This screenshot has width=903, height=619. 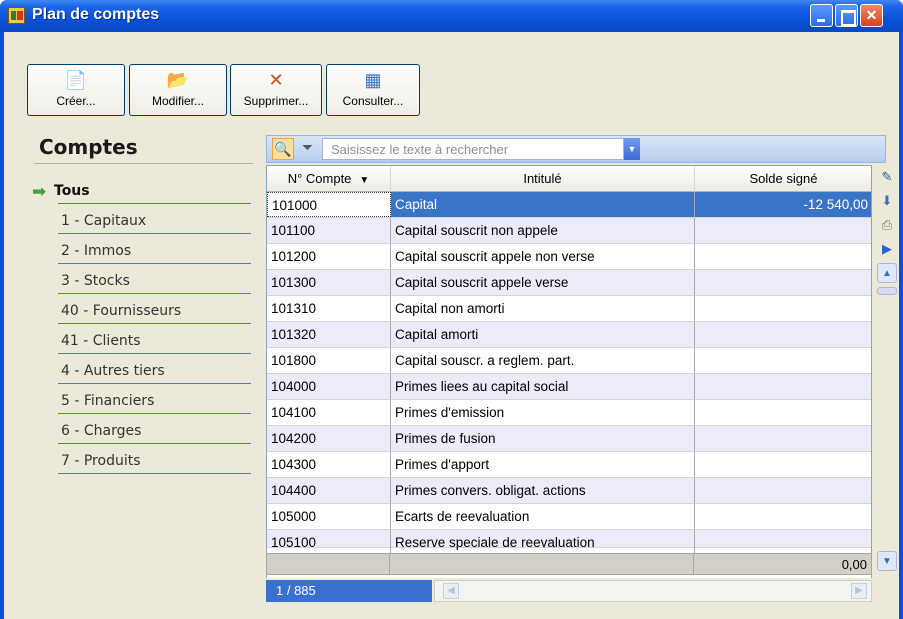 I want to click on table-row: 101320 Capital amorti, so click(x=569, y=335).